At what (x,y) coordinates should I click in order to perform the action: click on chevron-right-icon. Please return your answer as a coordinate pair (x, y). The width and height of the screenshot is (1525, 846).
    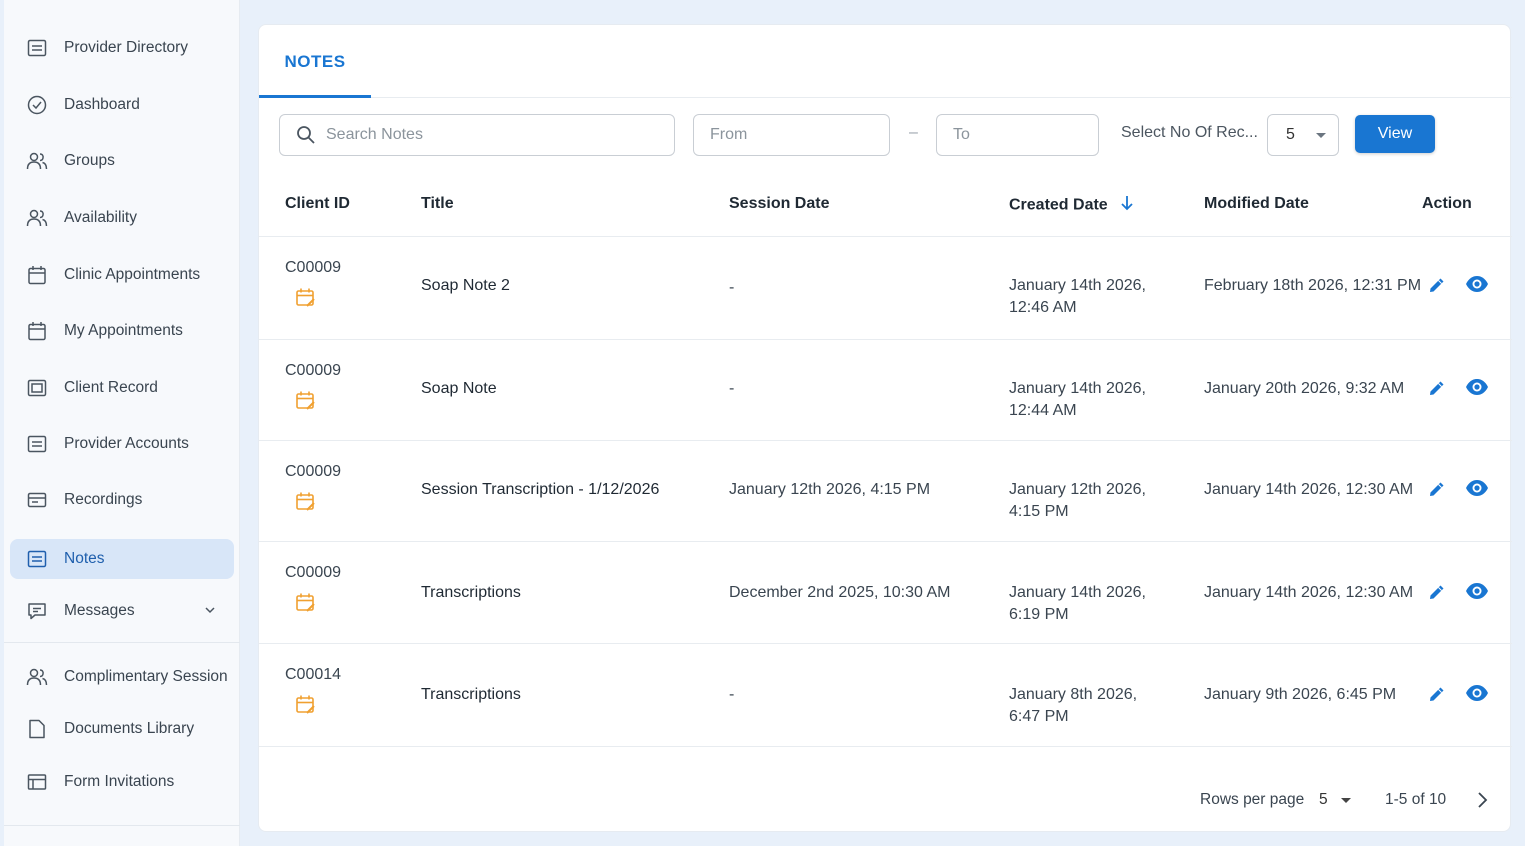
    Looking at the image, I should click on (1482, 800).